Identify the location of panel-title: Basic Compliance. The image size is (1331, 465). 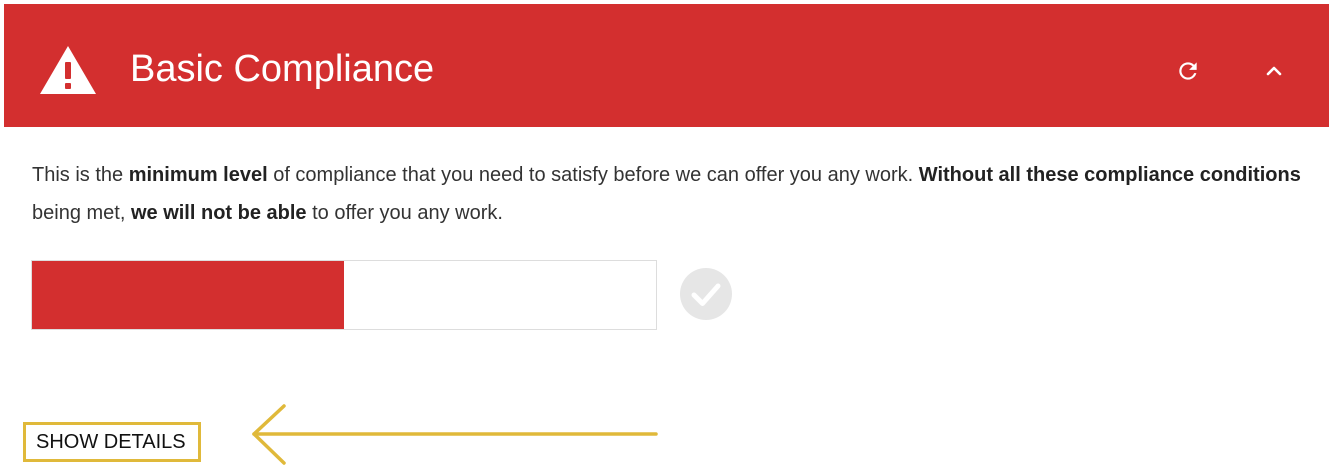
(282, 69).